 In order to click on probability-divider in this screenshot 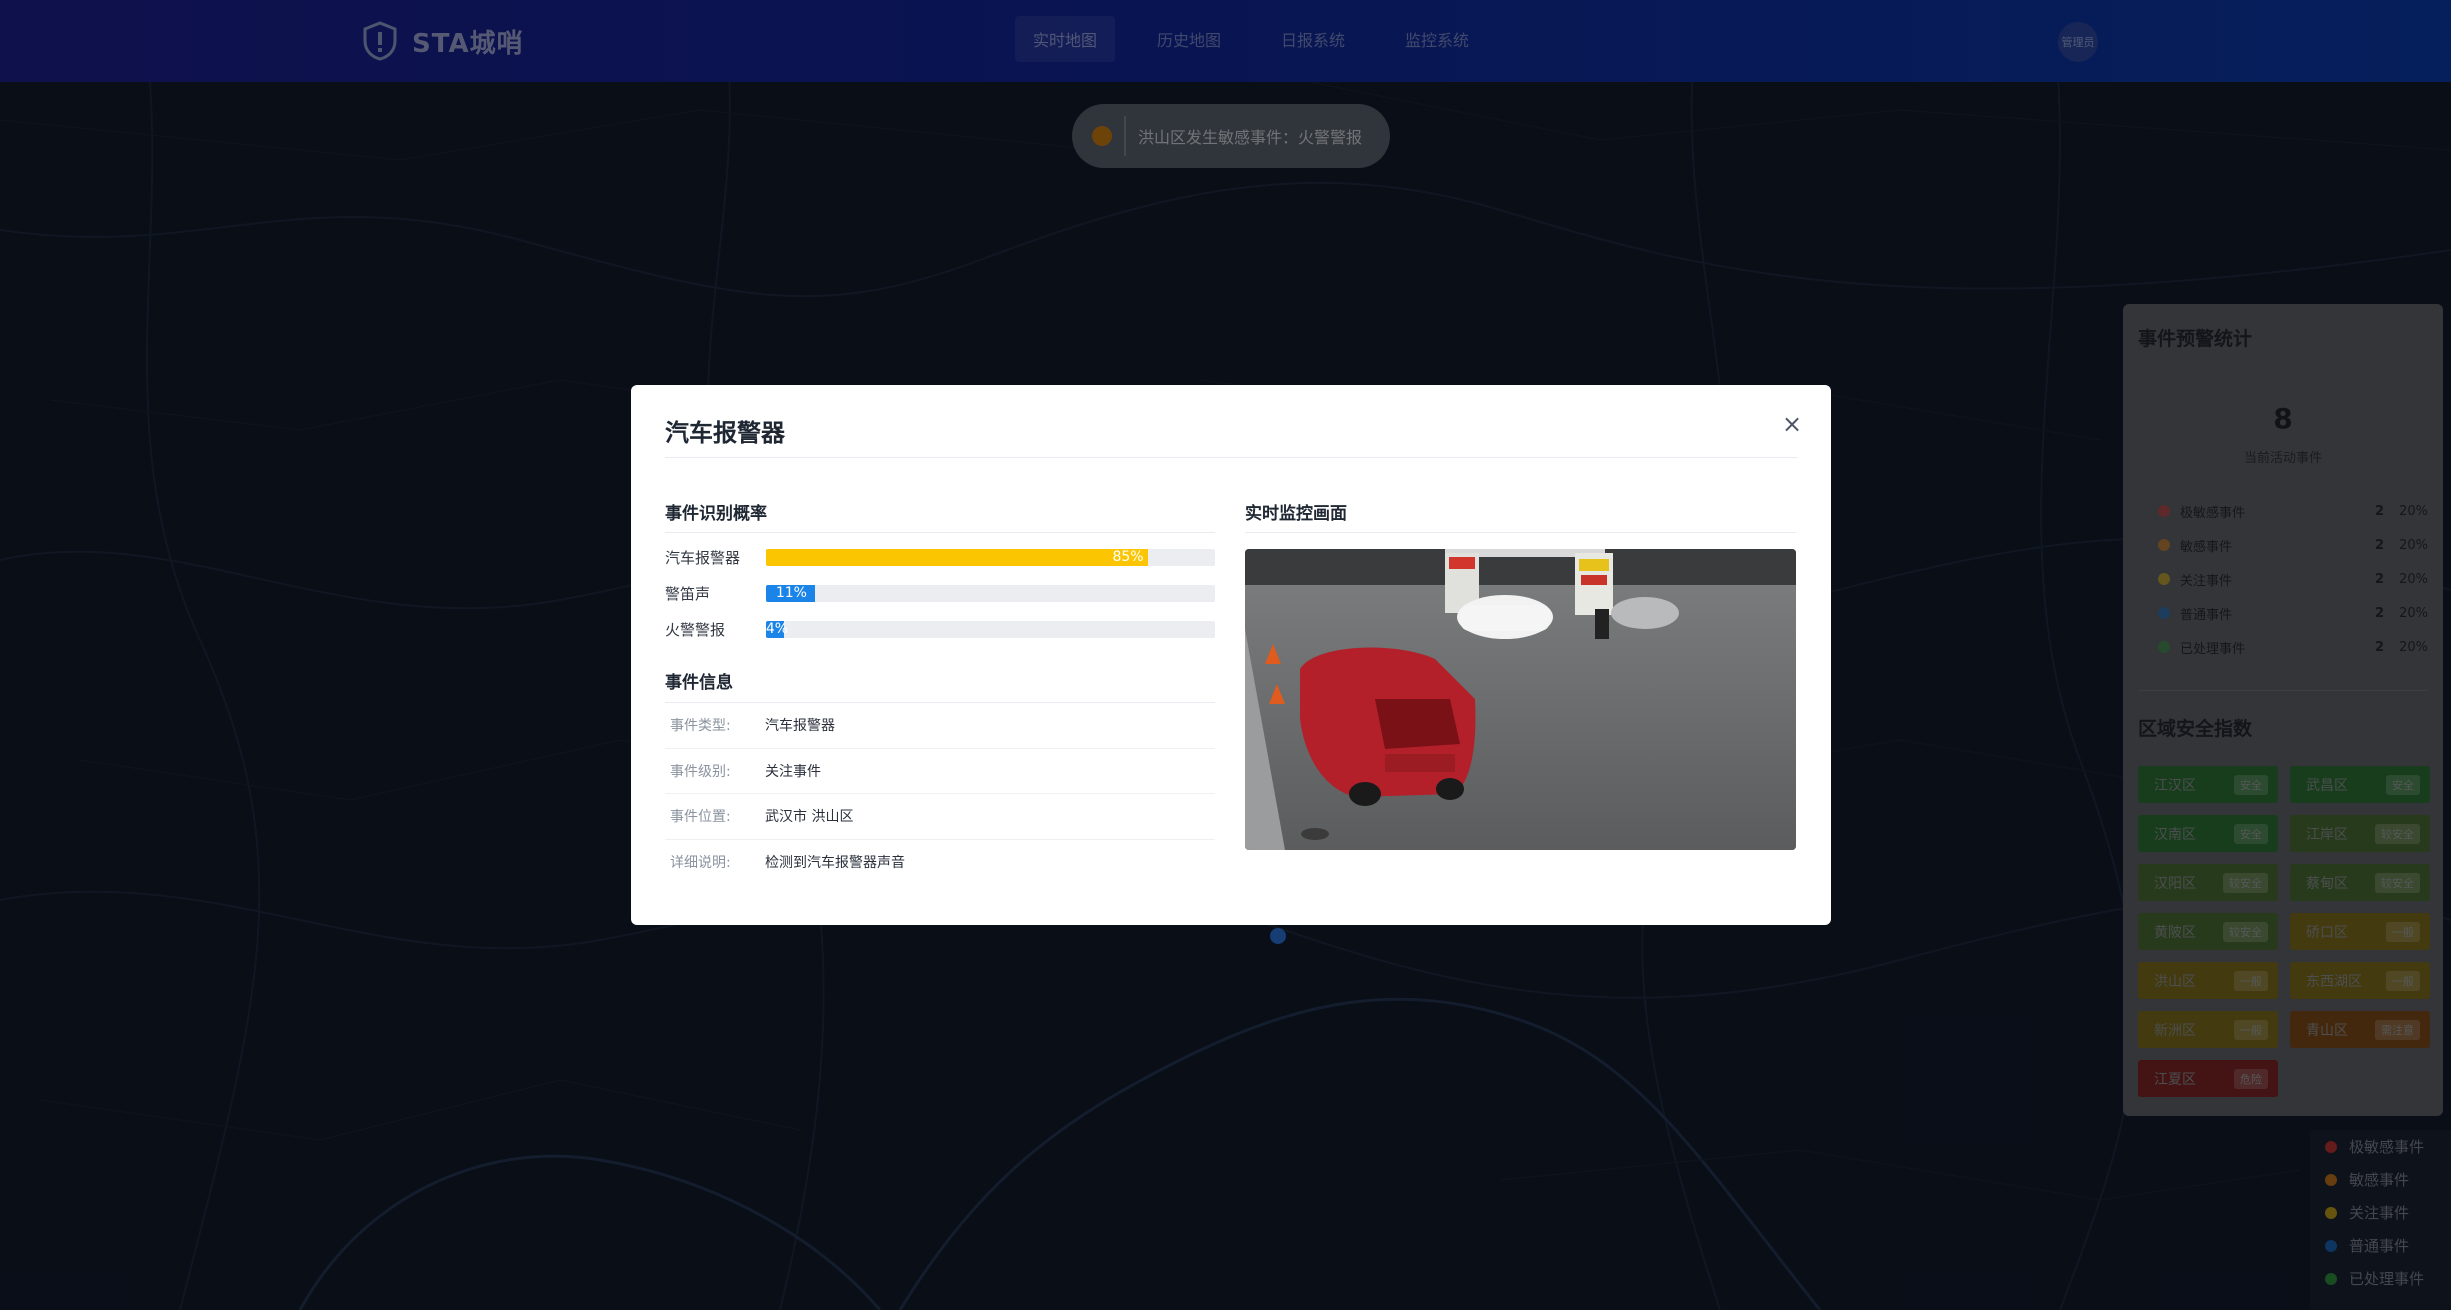, I will do `click(940, 532)`.